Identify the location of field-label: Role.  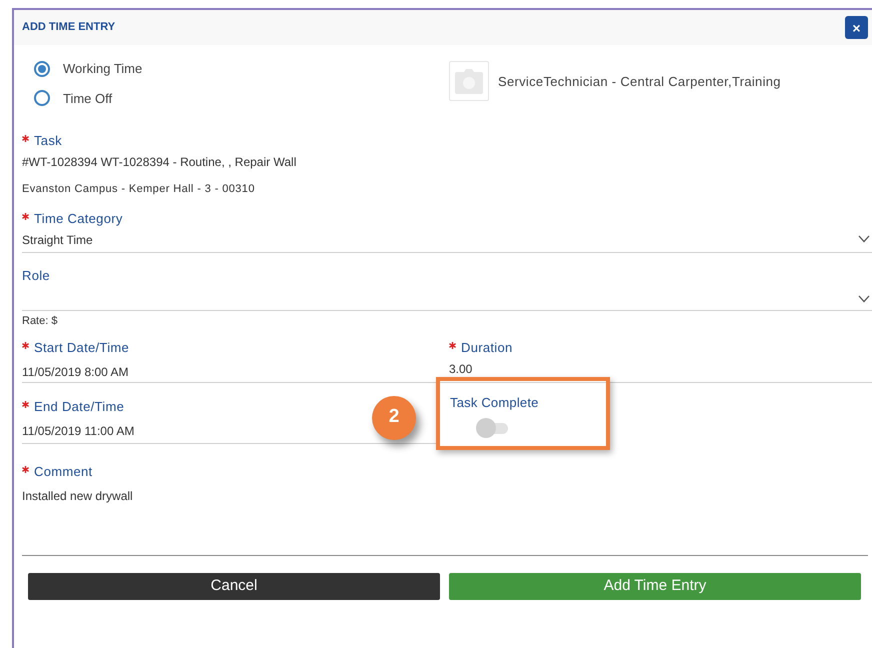
(36, 275).